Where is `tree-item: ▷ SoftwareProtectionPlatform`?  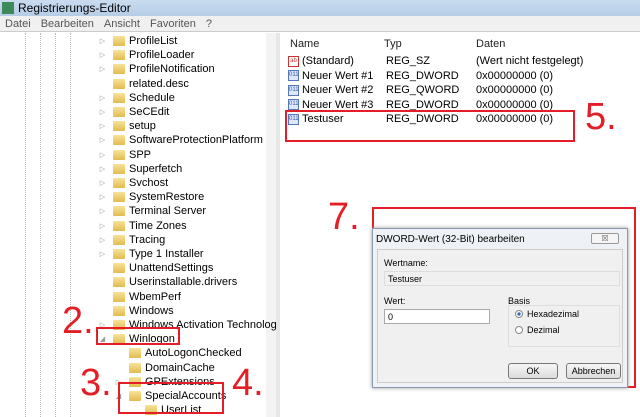 tree-item: ▷ SoftwareProtectionPlatform is located at coordinates (180, 140).